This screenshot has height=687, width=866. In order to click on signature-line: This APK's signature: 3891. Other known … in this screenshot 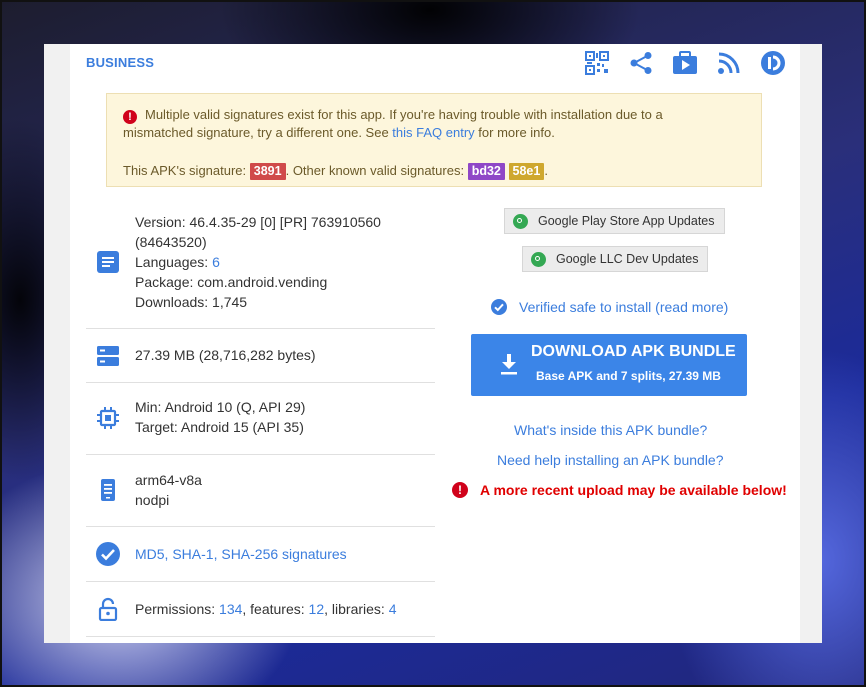, I will do `click(434, 171)`.